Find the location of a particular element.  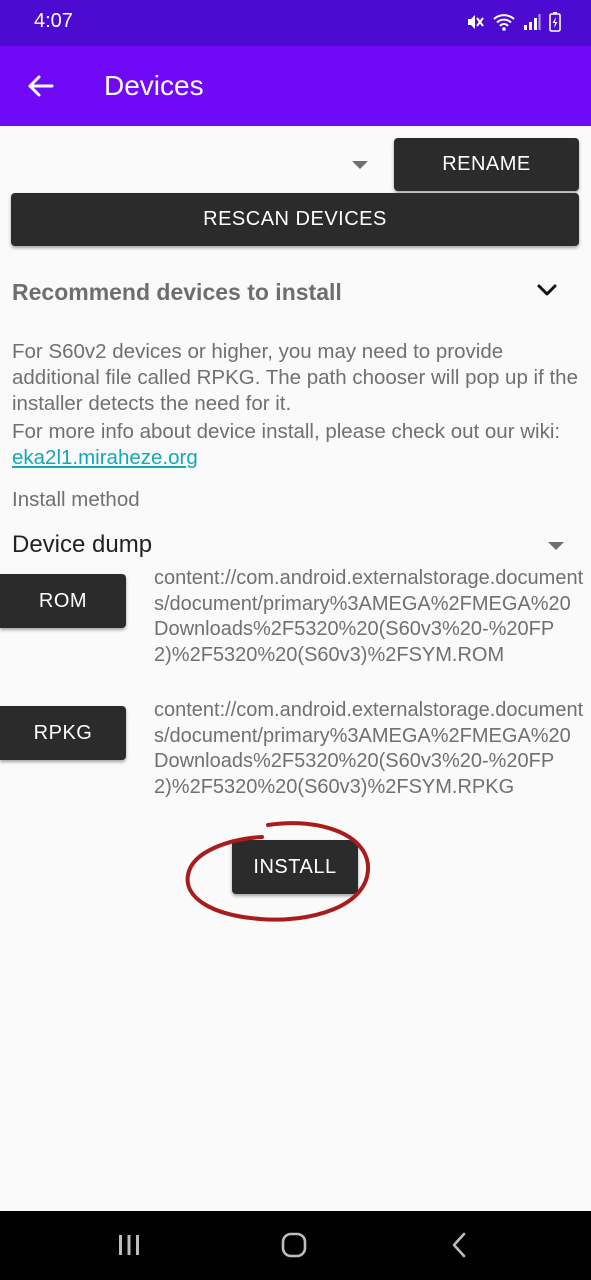

back-button is located at coordinates (40, 86).